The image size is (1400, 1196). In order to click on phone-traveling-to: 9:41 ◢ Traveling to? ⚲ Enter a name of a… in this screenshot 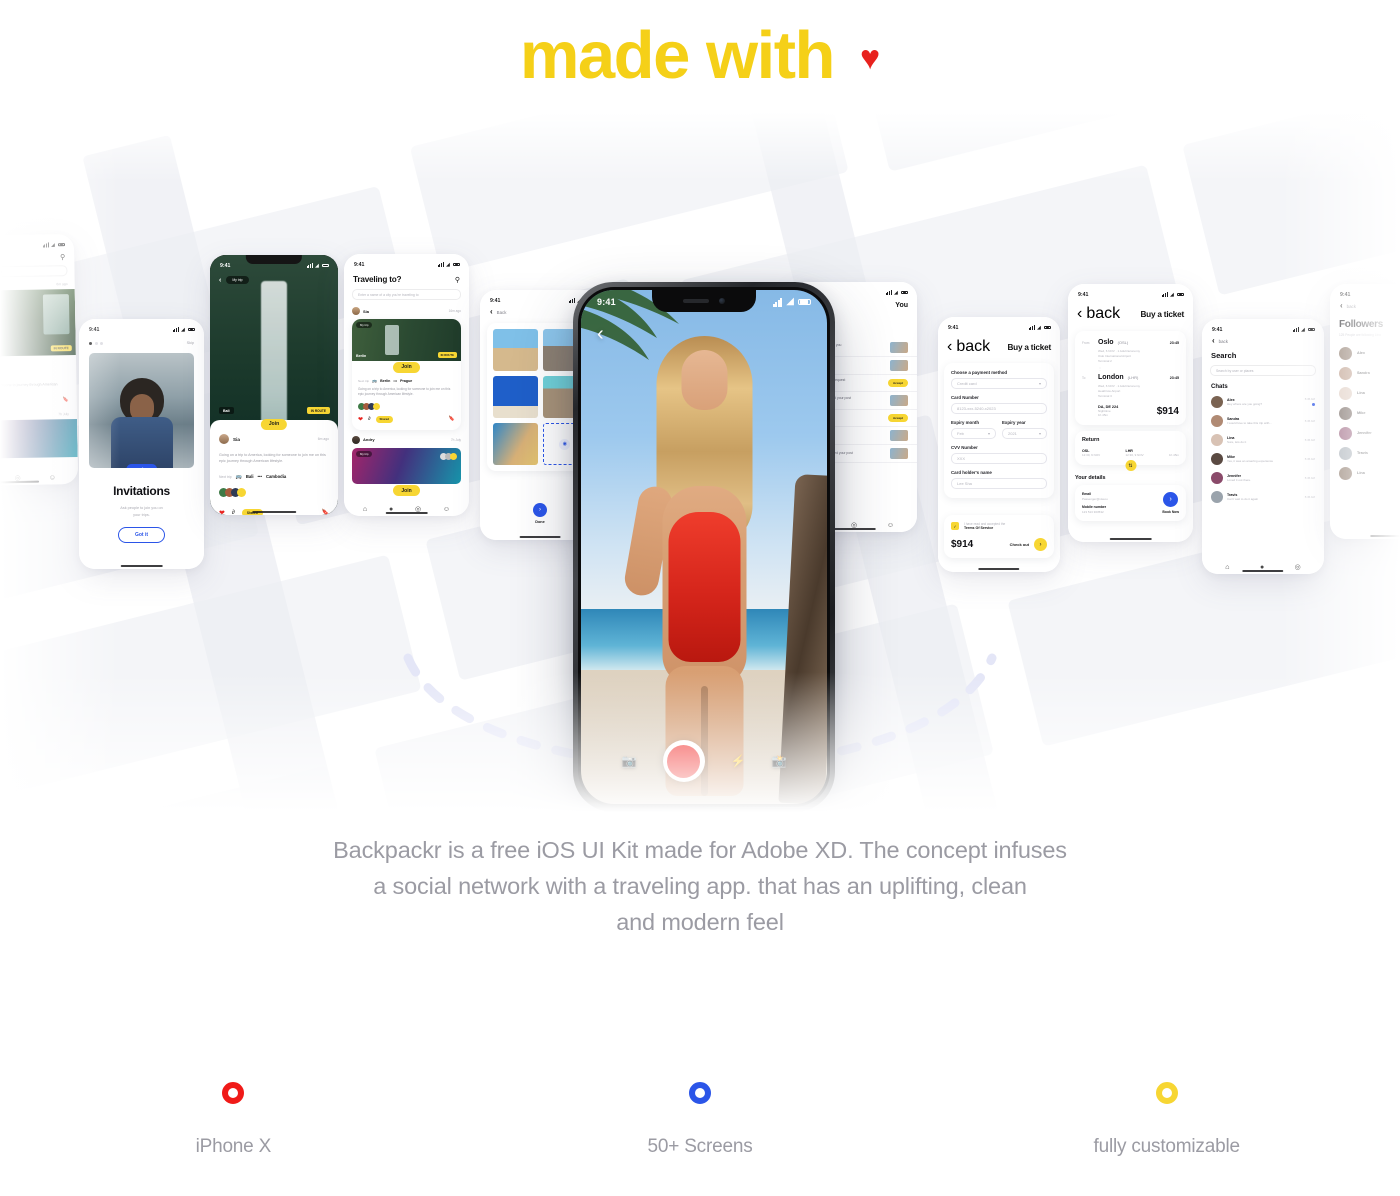, I will do `click(406, 385)`.